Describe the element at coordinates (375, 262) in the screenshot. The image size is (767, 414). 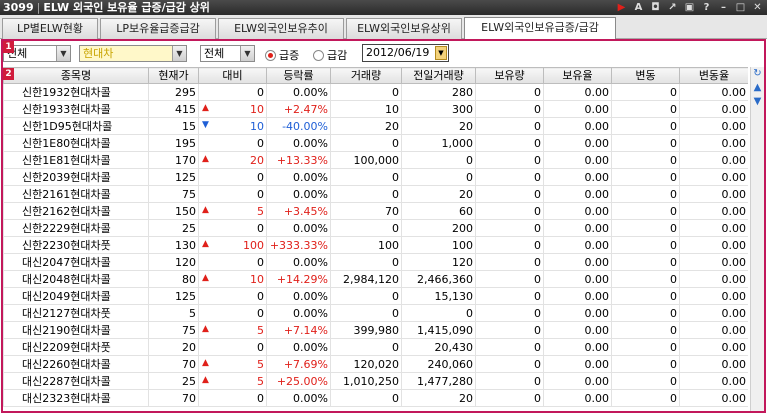
I see `table-row: 대신2047현대차콜 120 0 0.00% 0 120 0 0.00 0 0.00` at that location.